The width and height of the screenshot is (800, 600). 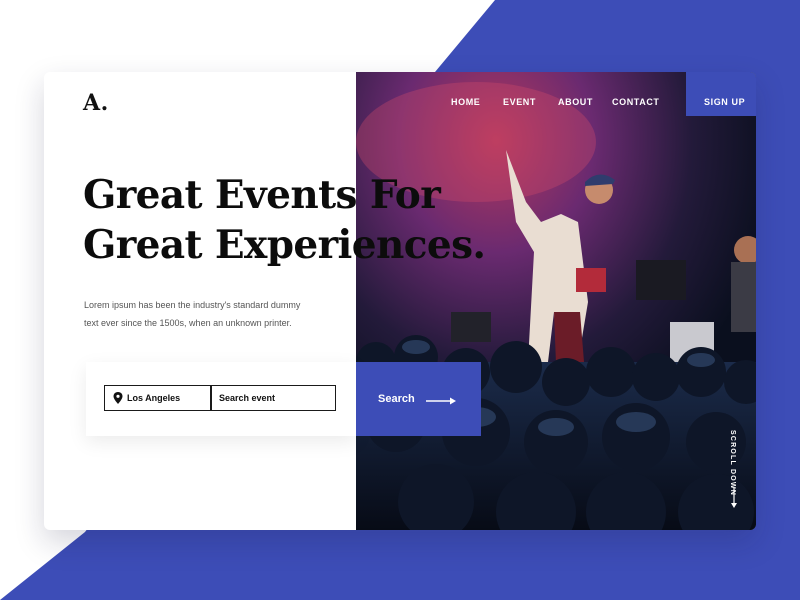 I want to click on signup-box, so click(x=721, y=94).